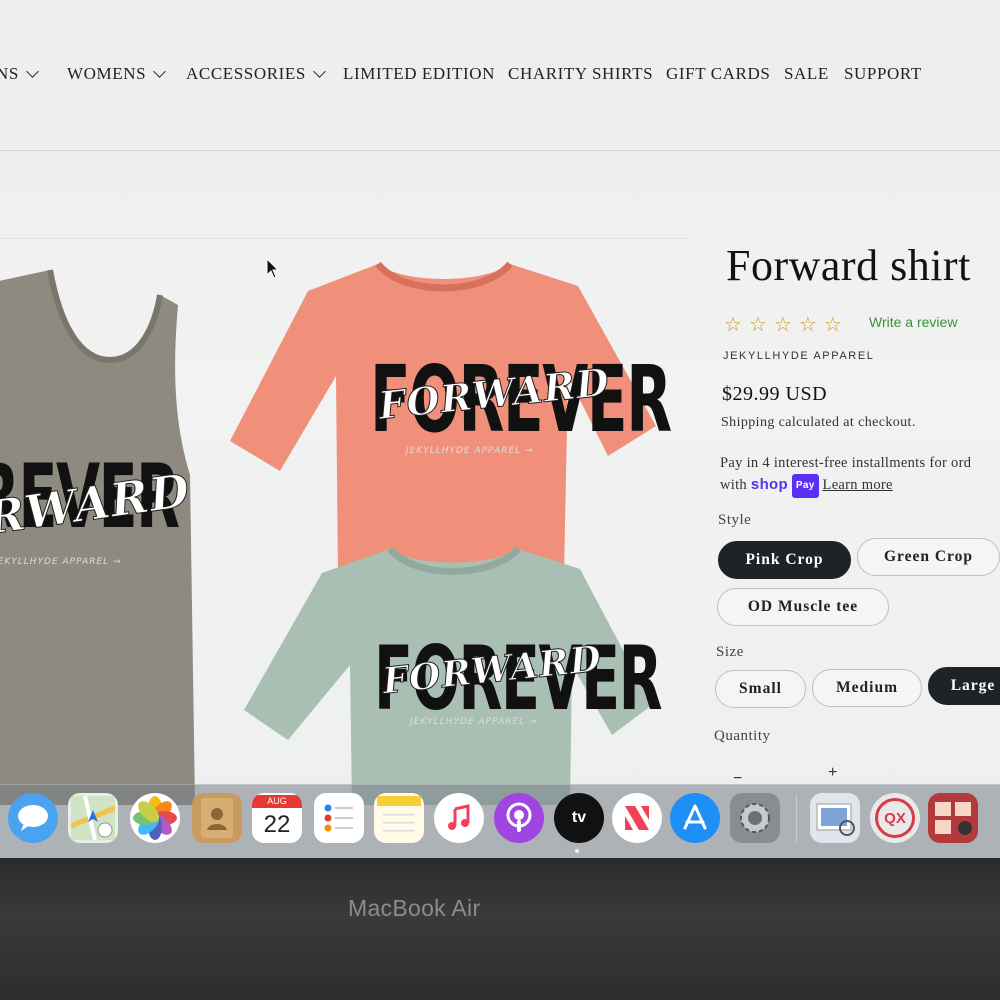 The image size is (1000, 1000). I want to click on nav-item-mens: NS, so click(19, 74).